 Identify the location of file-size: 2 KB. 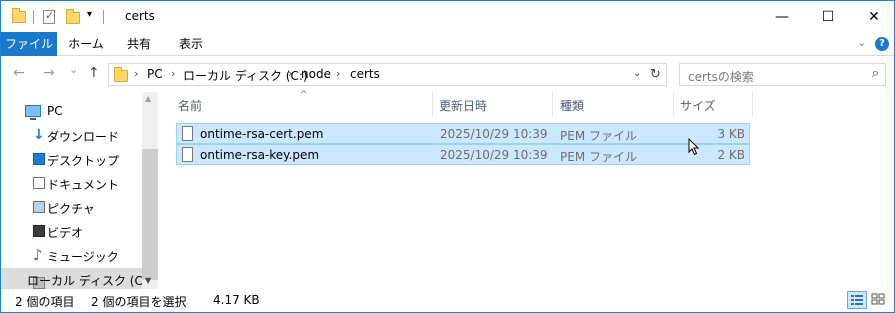
(731, 155).